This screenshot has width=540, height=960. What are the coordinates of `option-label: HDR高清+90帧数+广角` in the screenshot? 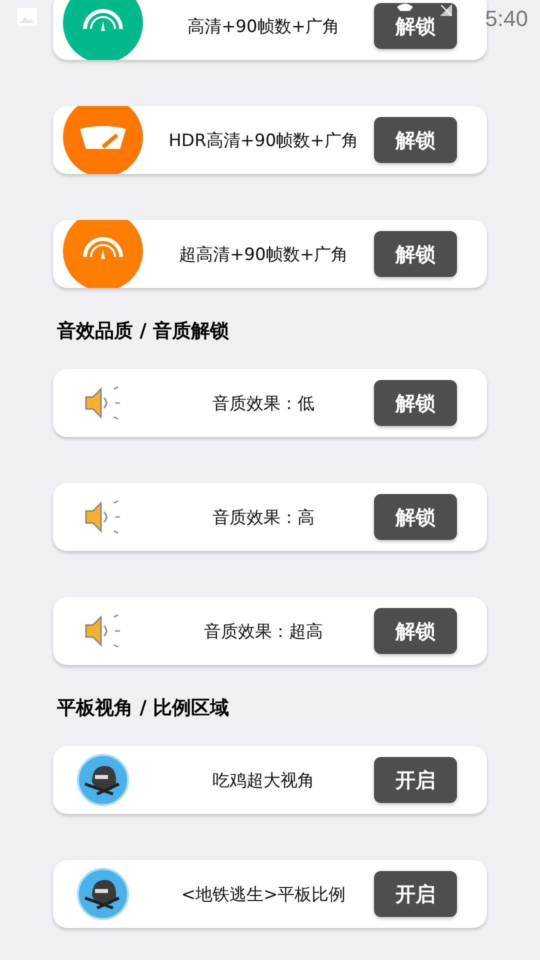 It's located at (264, 141).